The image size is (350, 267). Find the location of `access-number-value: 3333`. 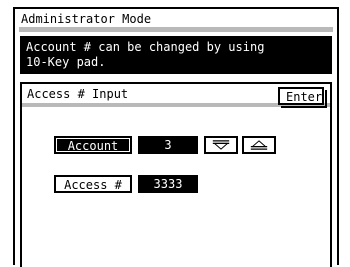

access-number-value: 3333 is located at coordinates (168, 184).